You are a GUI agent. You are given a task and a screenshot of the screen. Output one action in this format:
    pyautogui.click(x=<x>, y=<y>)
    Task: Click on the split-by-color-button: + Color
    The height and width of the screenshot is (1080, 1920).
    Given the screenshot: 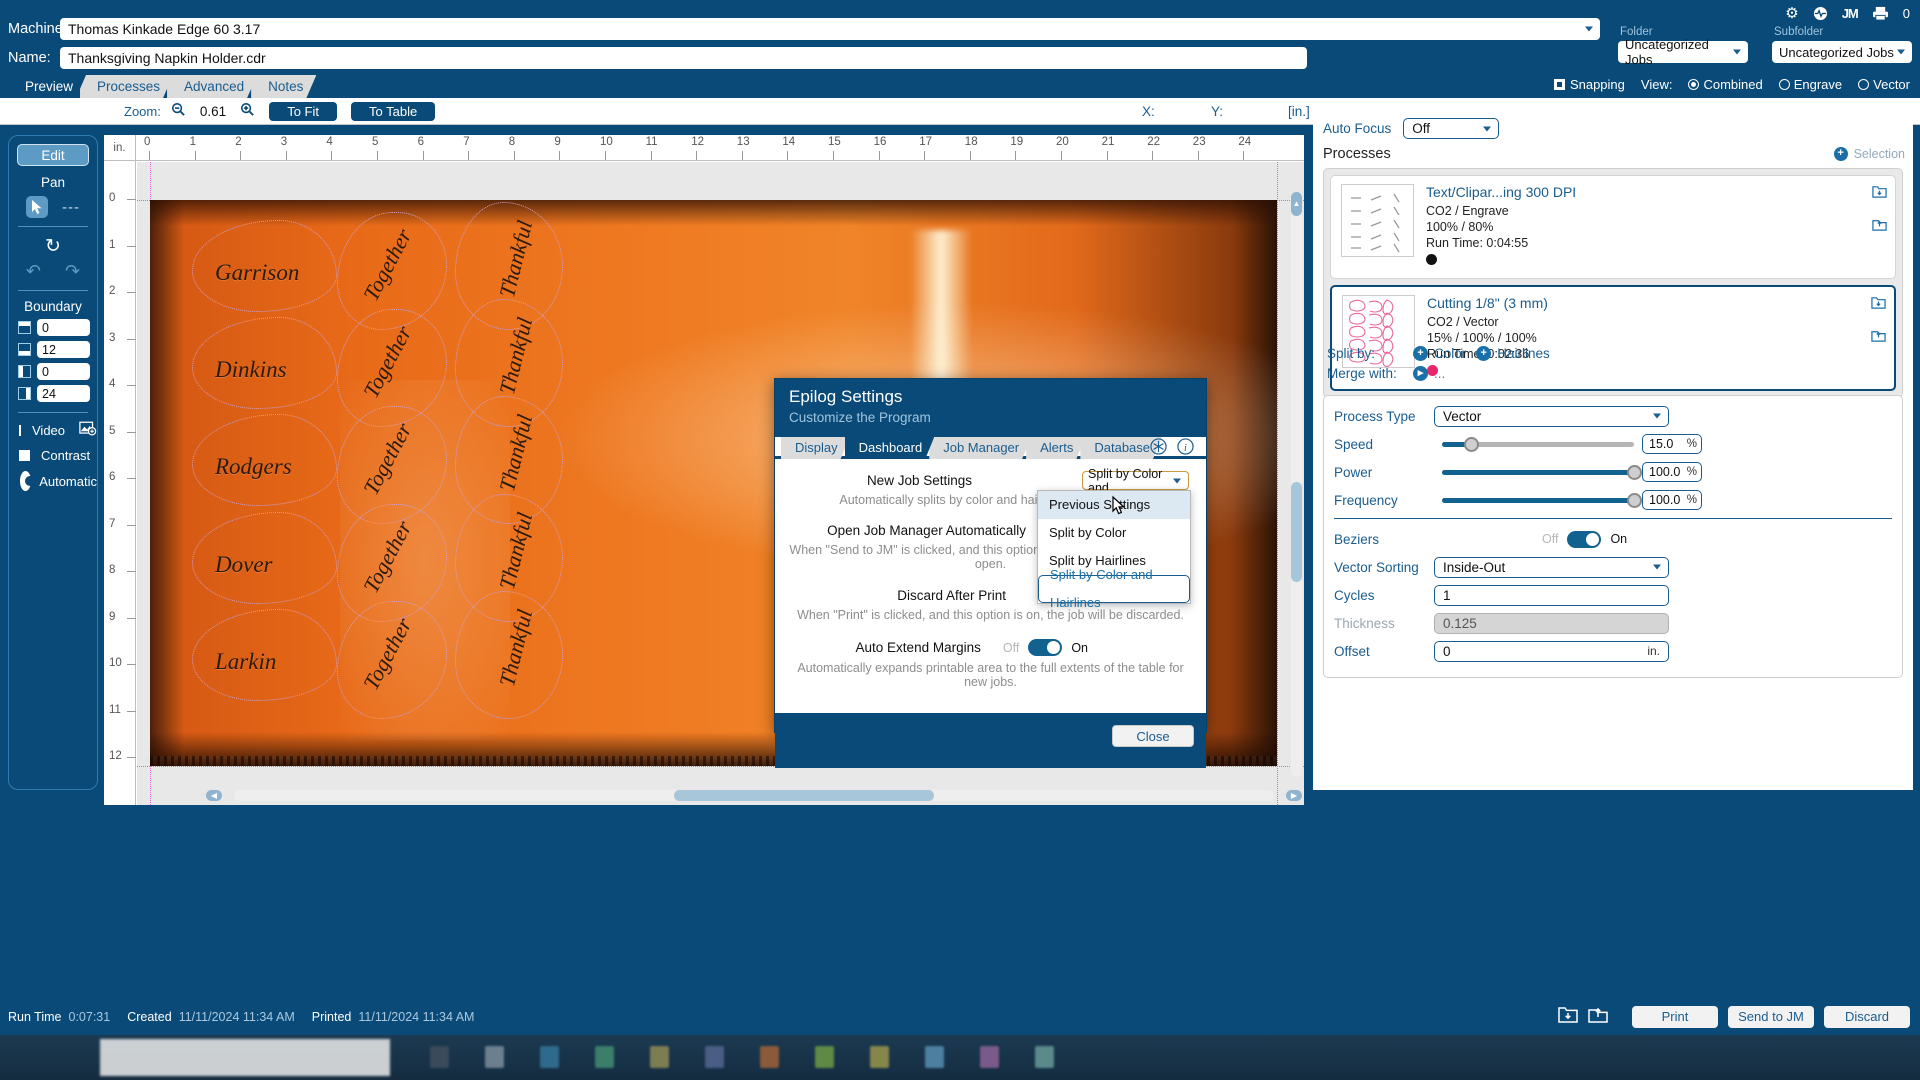 What is the action you would take?
    pyautogui.click(x=1439, y=353)
    